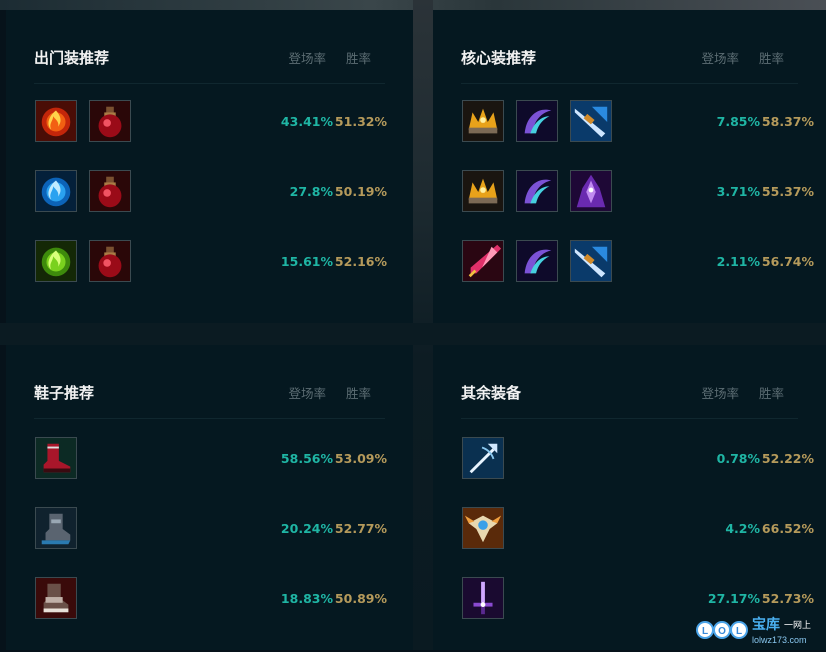 This screenshot has width=826, height=652. Describe the element at coordinates (56, 458) in the screenshot. I see `red-boots-icon` at that location.